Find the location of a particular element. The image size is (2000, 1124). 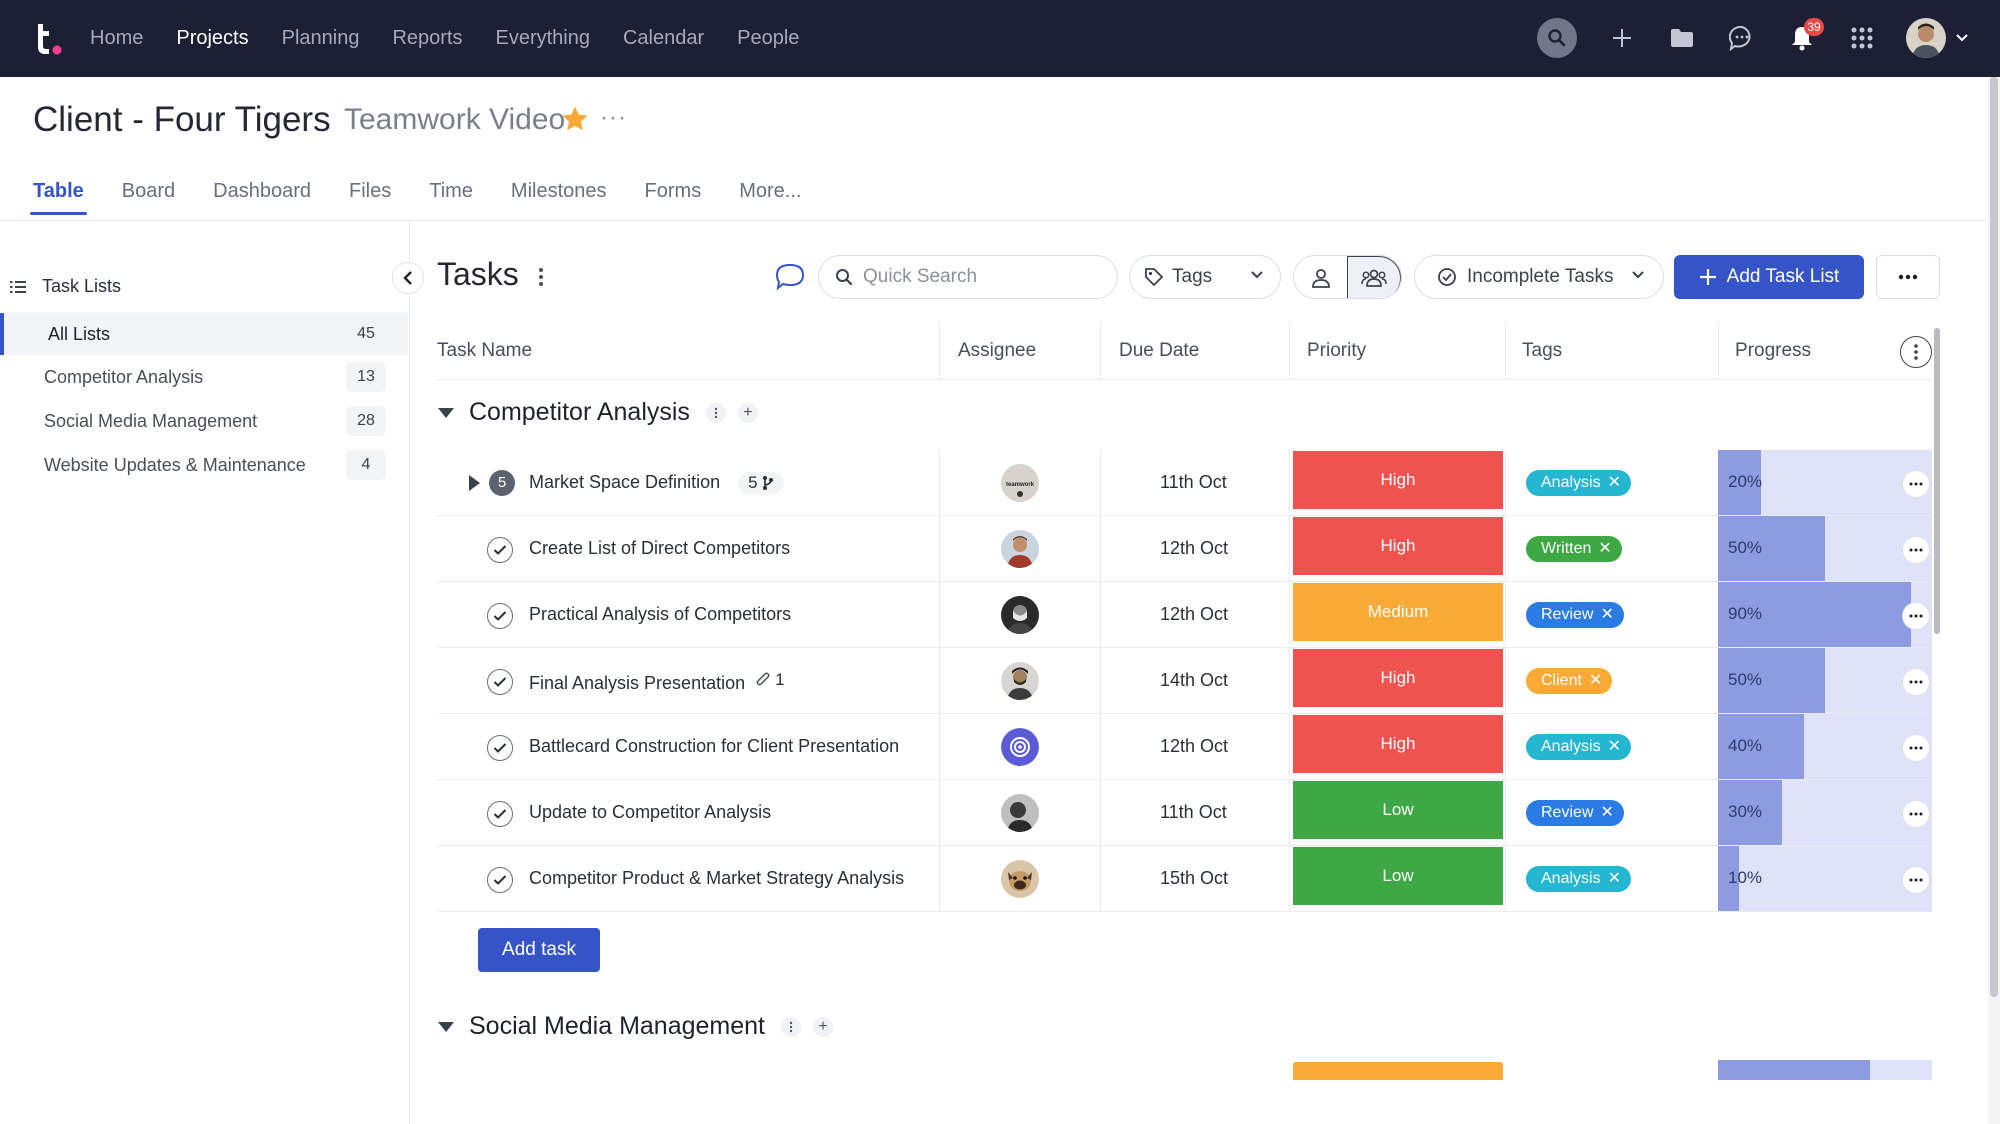

sidebar-item-all-lists: All Lists 45 is located at coordinates (204, 334).